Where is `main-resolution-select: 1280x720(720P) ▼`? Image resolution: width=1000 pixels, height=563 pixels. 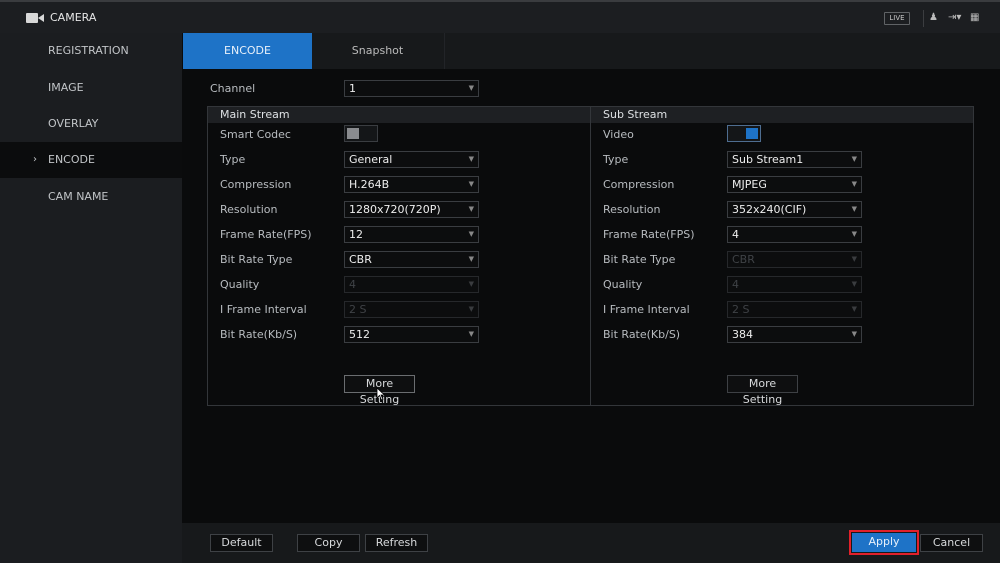
main-resolution-select: 1280x720(720P) ▼ is located at coordinates (411, 209).